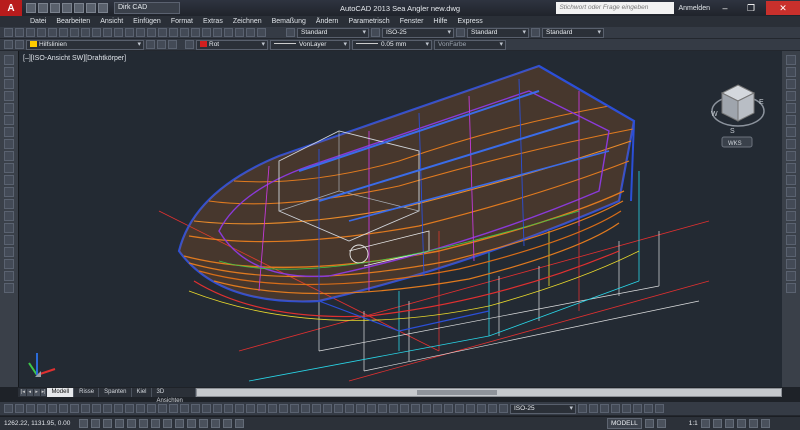  I want to click on snap-none-icon, so click(338, 408).